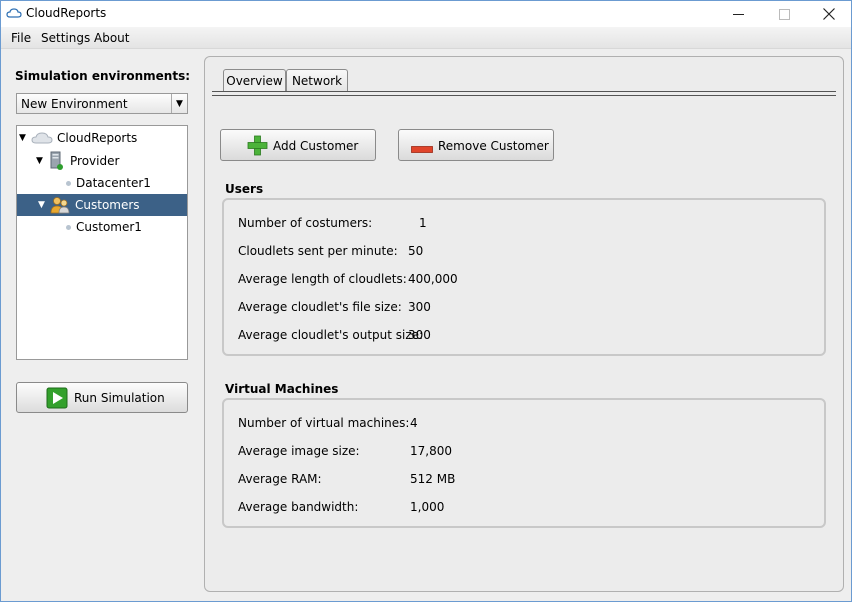 This screenshot has width=852, height=602. I want to click on minus-icon, so click(422, 149).